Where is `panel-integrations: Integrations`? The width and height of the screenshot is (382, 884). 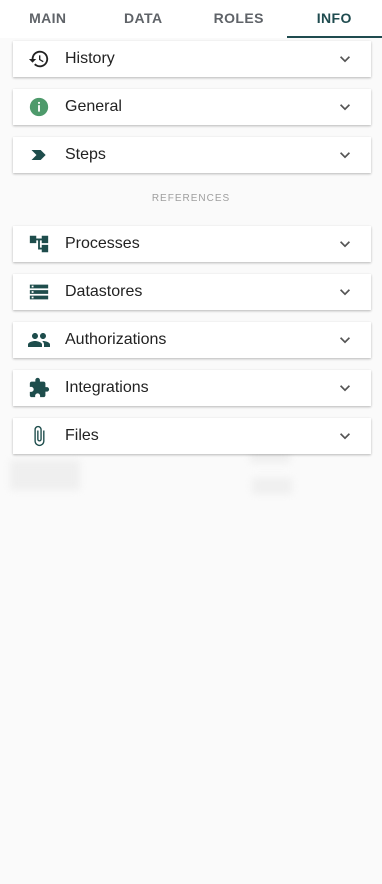 panel-integrations: Integrations is located at coordinates (192, 388).